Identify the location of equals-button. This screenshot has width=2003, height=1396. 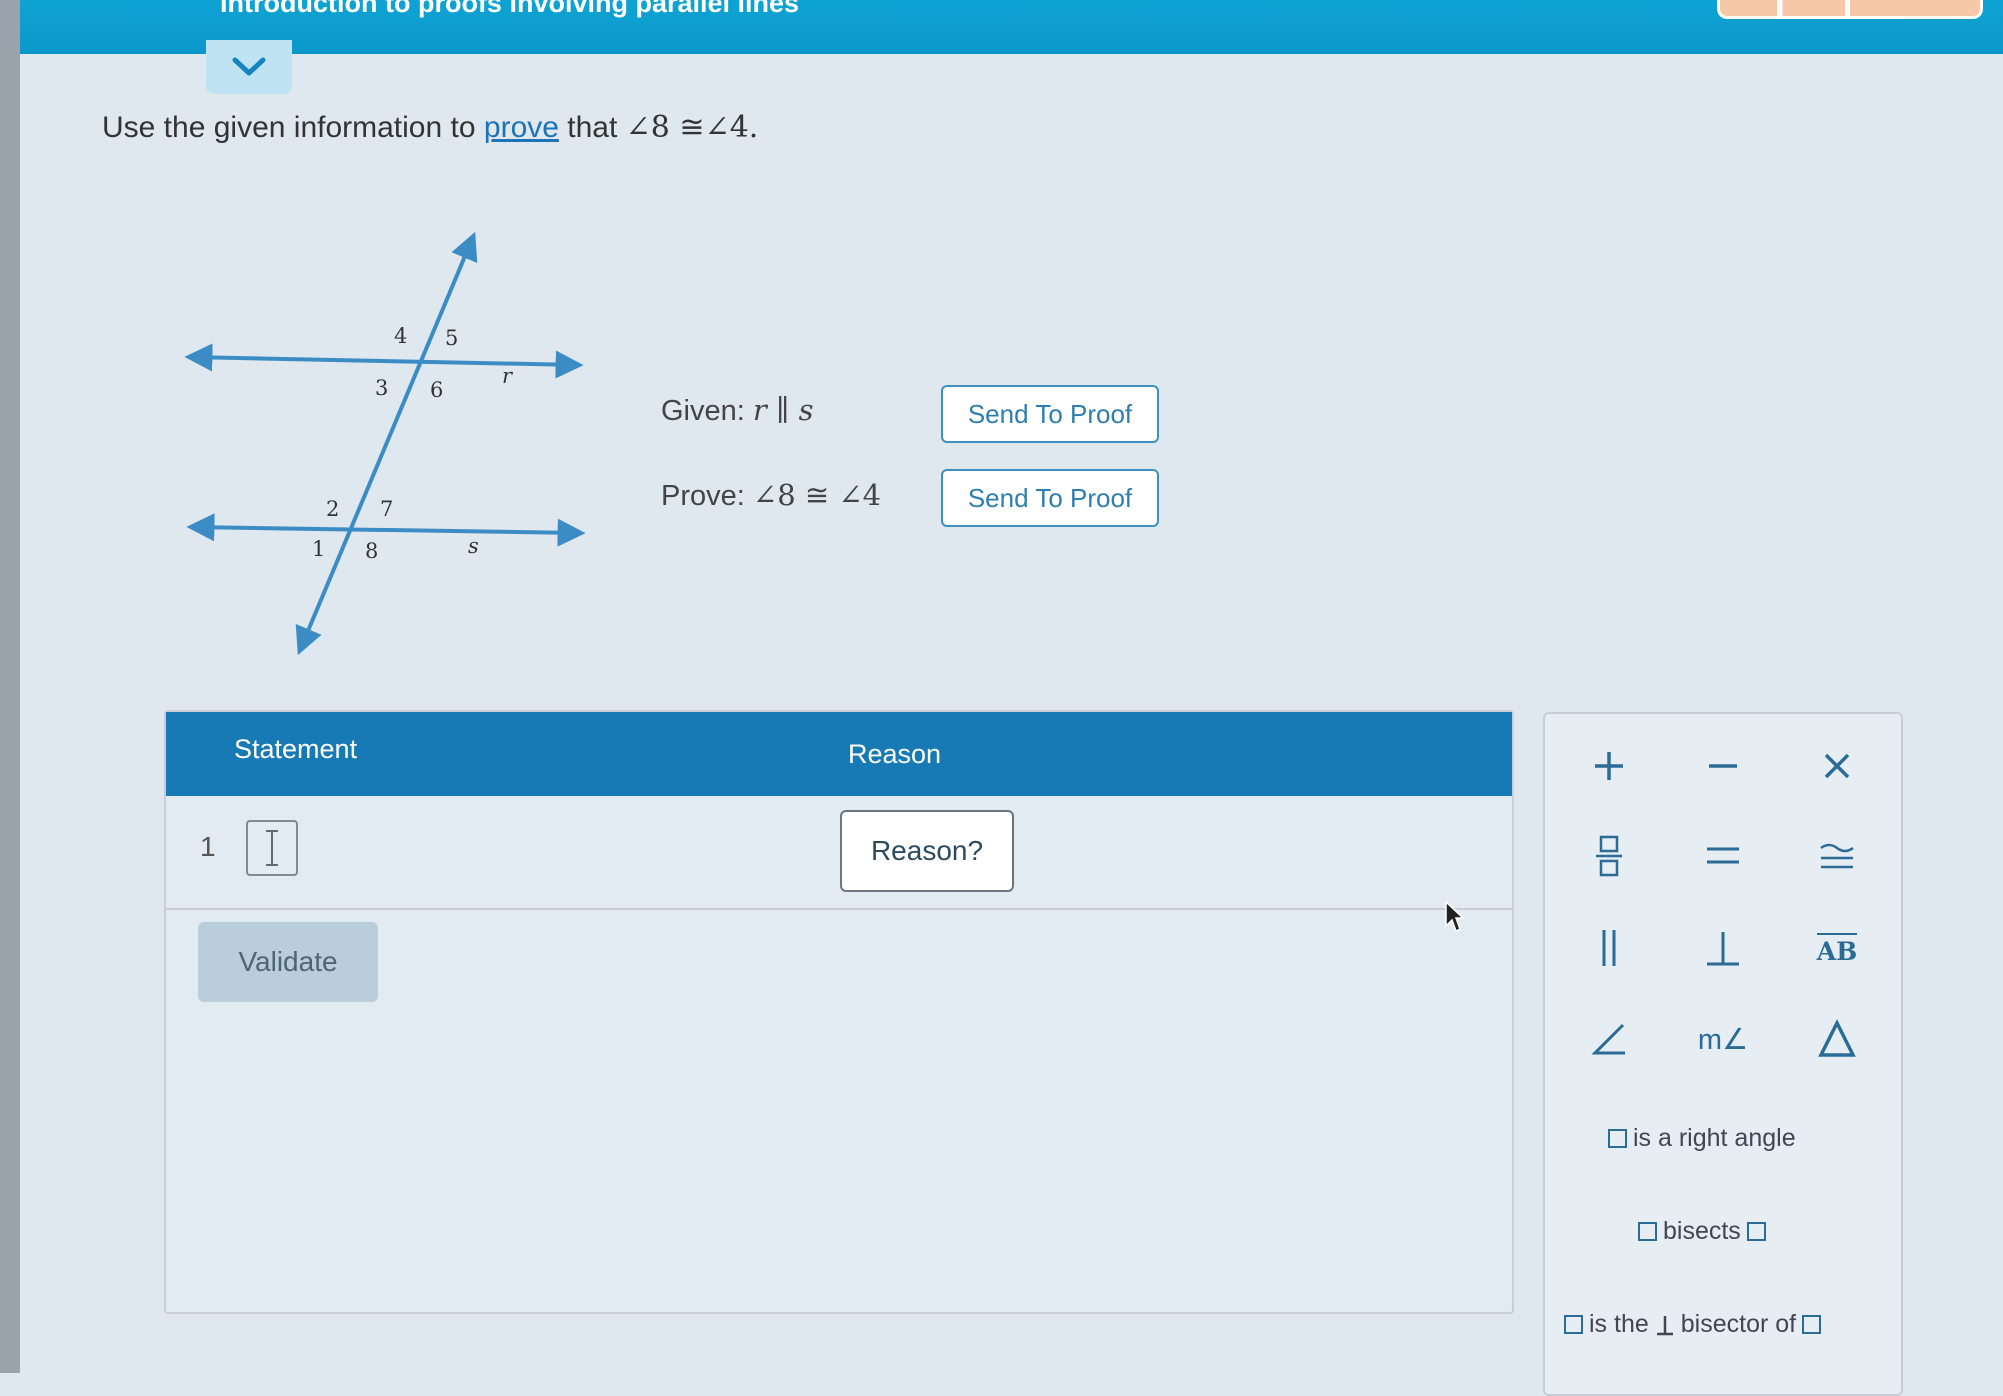
(1723, 856).